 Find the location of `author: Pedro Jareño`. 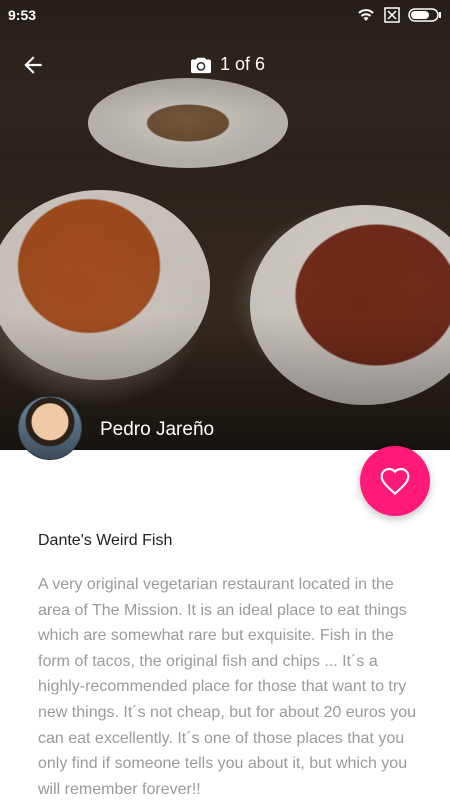

author: Pedro Jareño is located at coordinates (116, 428).